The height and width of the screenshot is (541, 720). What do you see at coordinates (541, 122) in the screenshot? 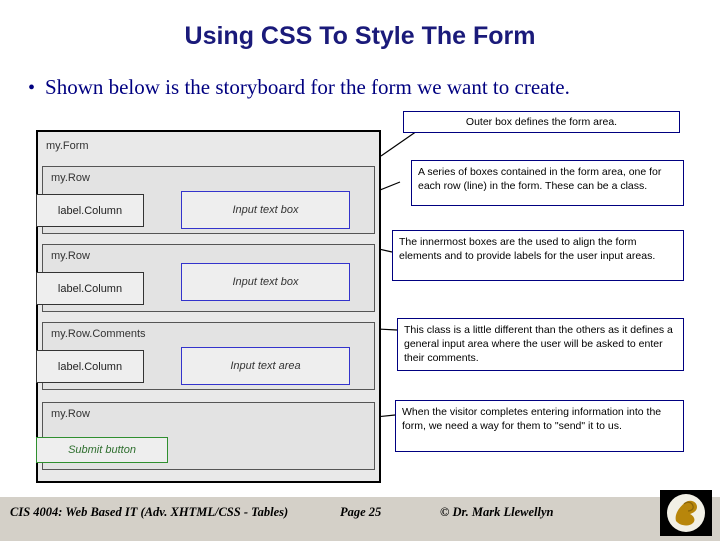
I see `callout-outer-box-note: Outer box defines the form area.` at bounding box center [541, 122].